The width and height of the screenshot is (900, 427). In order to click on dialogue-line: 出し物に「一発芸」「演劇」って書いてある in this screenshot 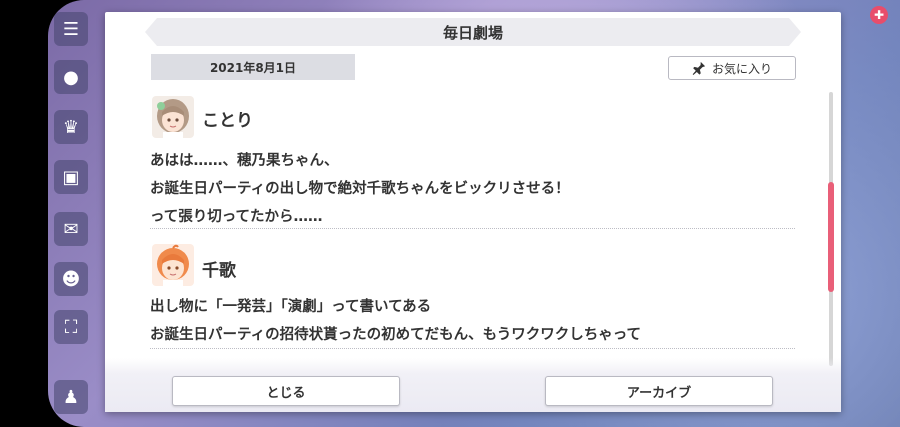, I will do `click(291, 307)`.